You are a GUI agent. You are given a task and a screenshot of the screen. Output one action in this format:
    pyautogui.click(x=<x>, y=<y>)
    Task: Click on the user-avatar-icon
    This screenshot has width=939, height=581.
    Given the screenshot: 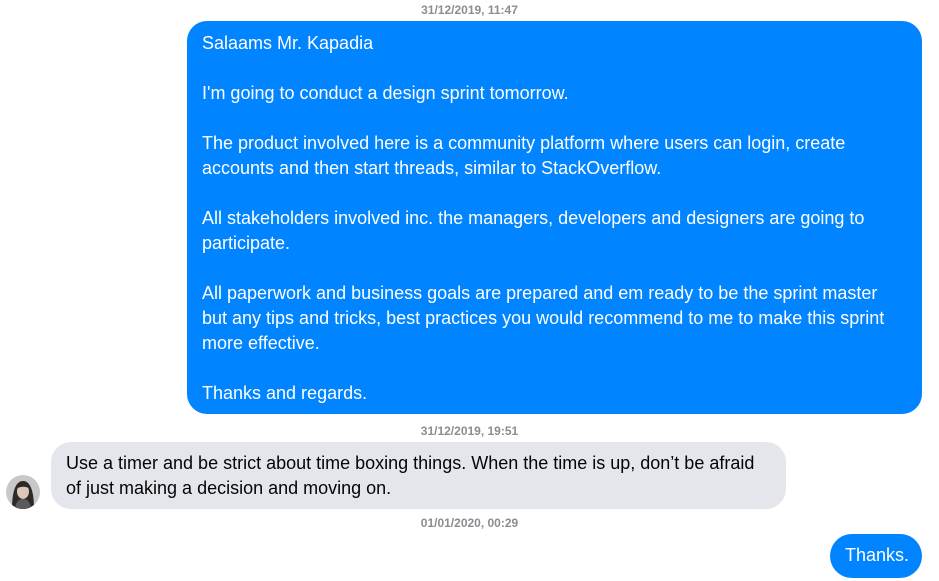 What is the action you would take?
    pyautogui.click(x=23, y=492)
    